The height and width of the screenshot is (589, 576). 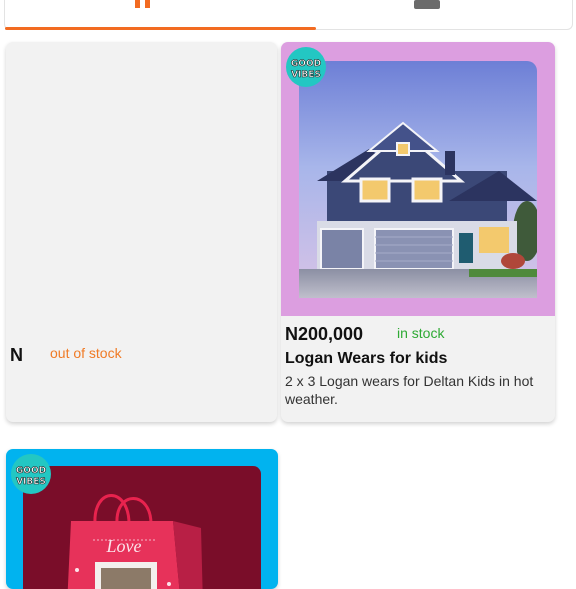 I want to click on product-title: Logan Wears for kids, so click(x=366, y=358).